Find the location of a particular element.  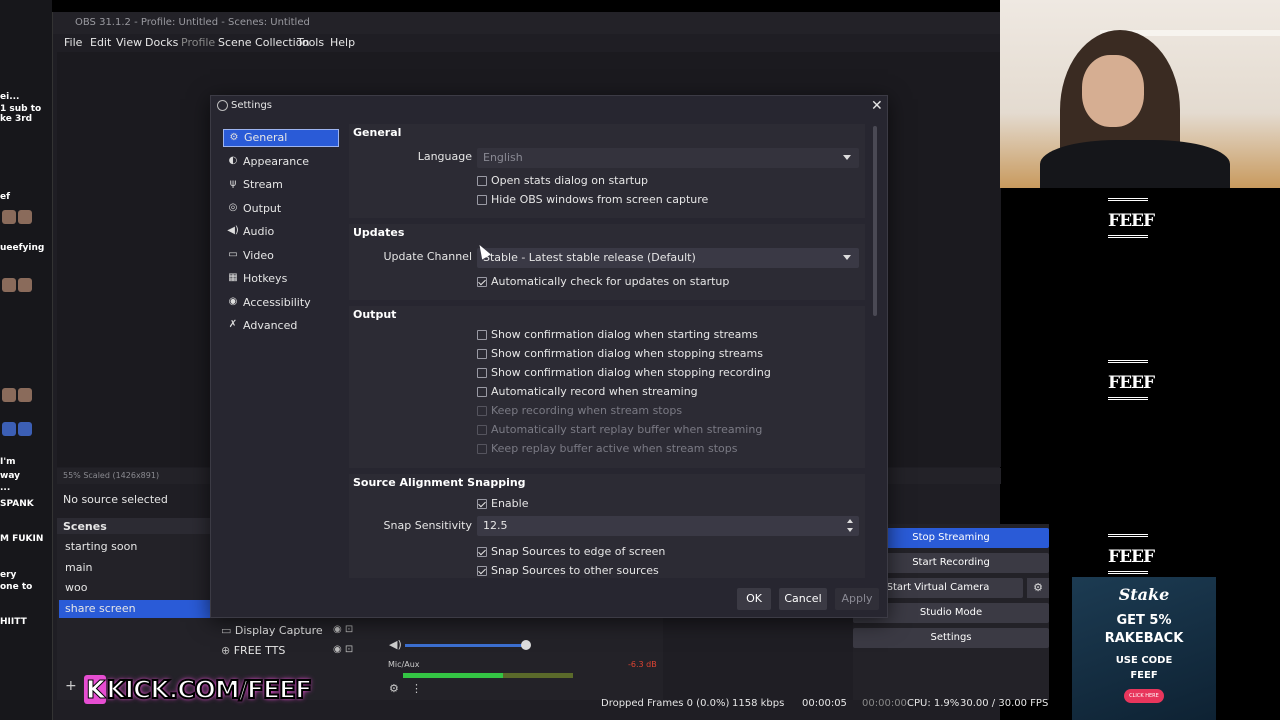

chat-text: ef is located at coordinates (5, 197).